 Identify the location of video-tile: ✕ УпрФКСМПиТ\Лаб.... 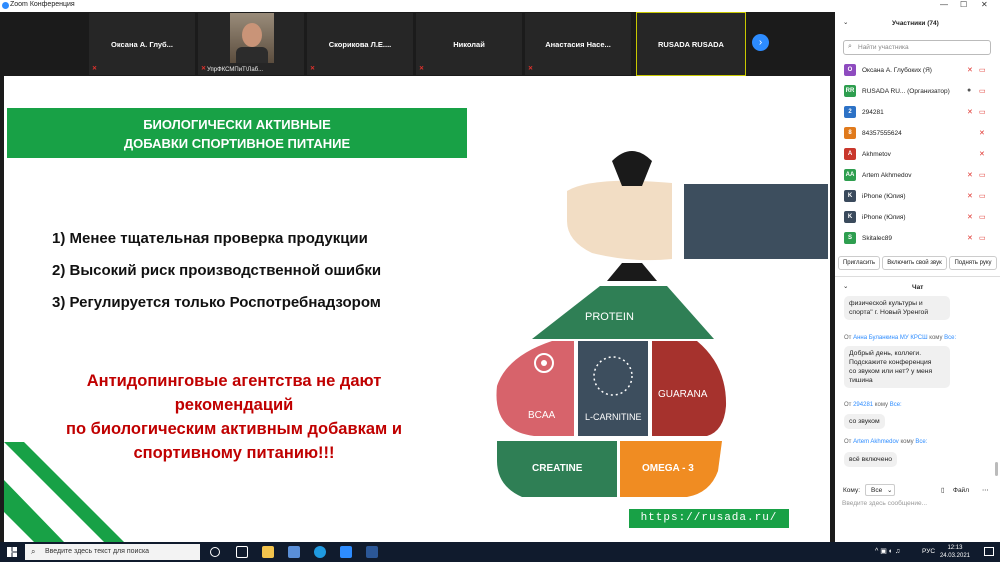
(251, 44).